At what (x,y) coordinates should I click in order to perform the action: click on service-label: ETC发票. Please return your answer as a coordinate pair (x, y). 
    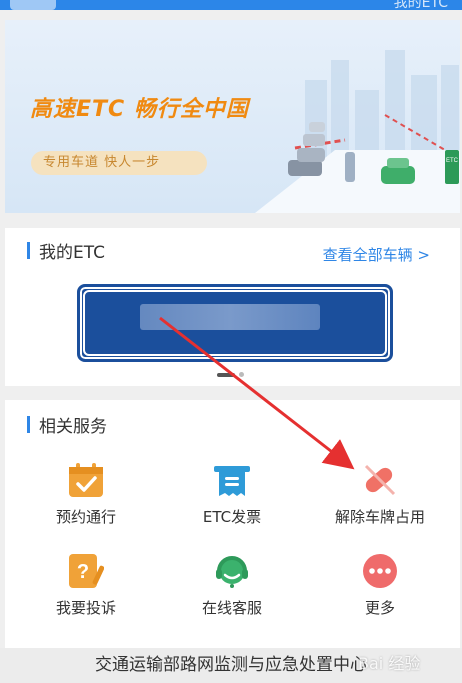
    Looking at the image, I should click on (232, 517).